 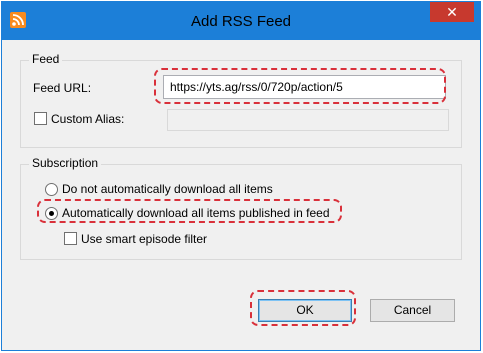 I want to click on auto-download-radio, so click(x=51, y=213).